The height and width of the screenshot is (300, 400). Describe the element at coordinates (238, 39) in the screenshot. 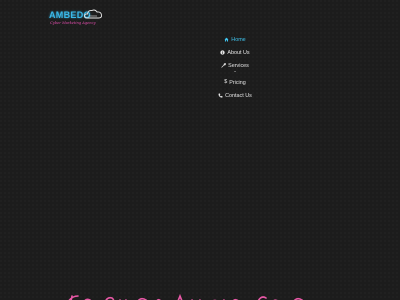

I see `nav-label-home: Home` at that location.